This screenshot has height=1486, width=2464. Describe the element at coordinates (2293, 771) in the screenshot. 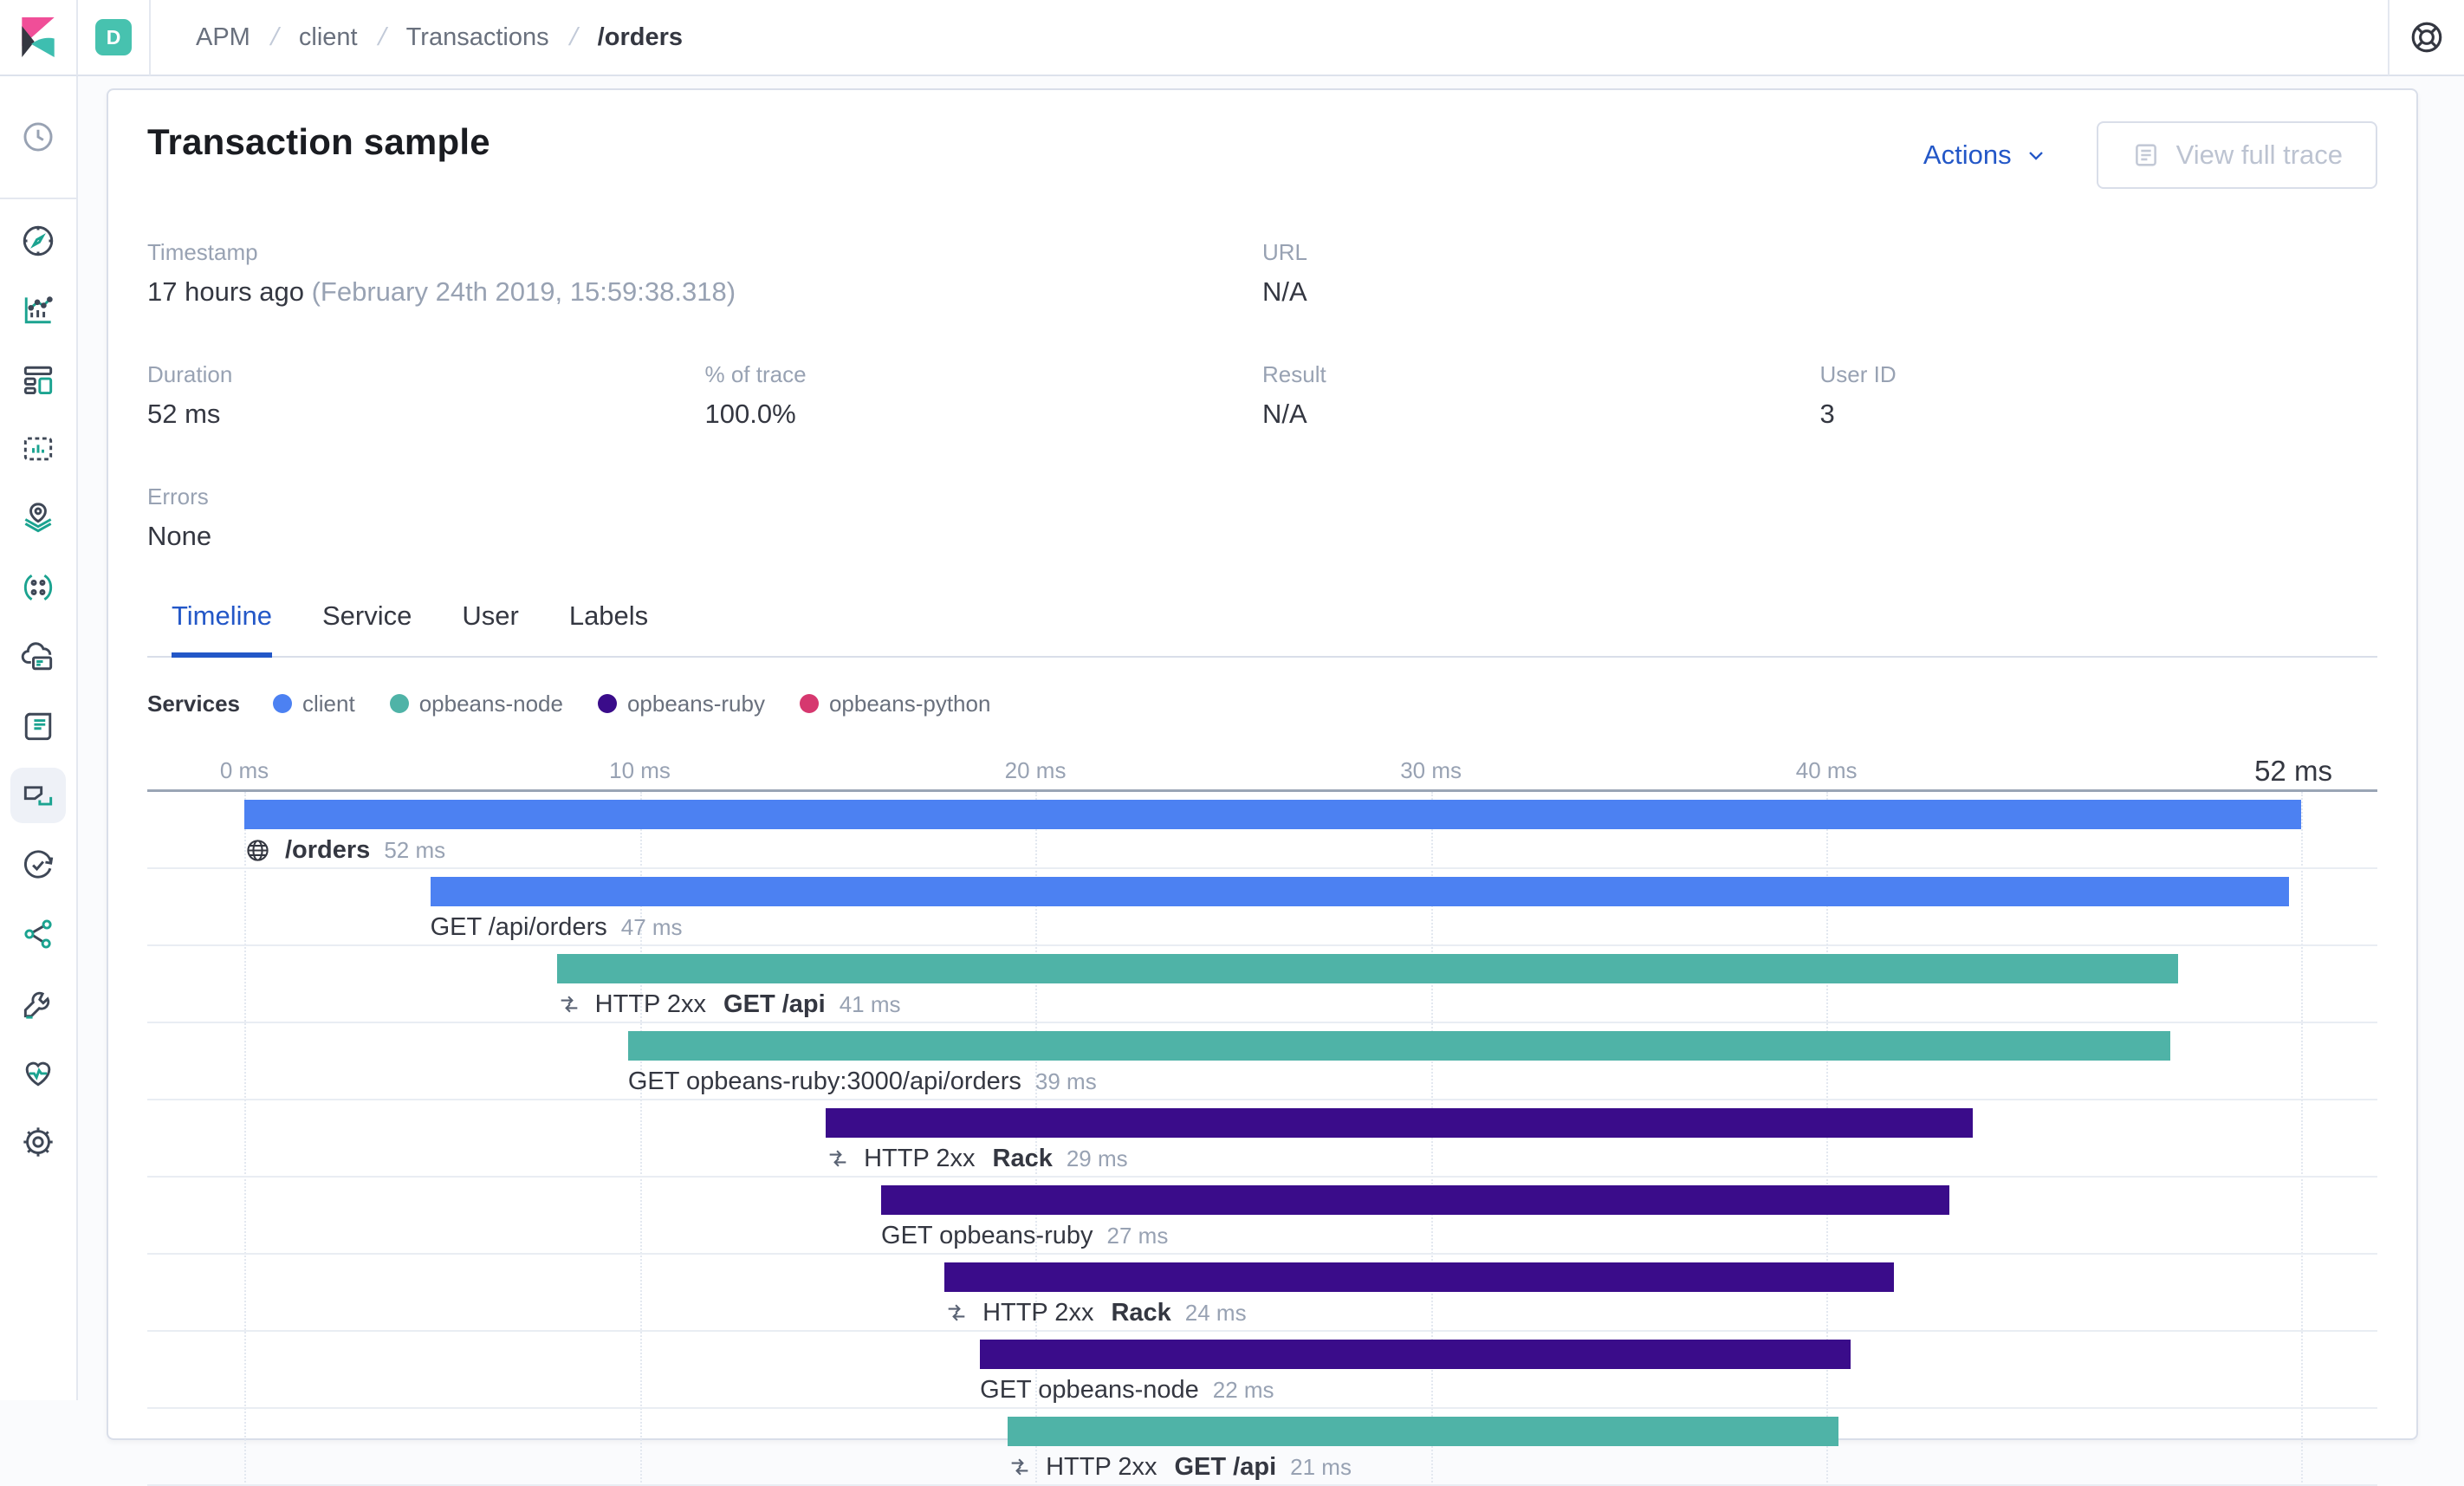

I see `axis-total-duration: 52 ms` at that location.